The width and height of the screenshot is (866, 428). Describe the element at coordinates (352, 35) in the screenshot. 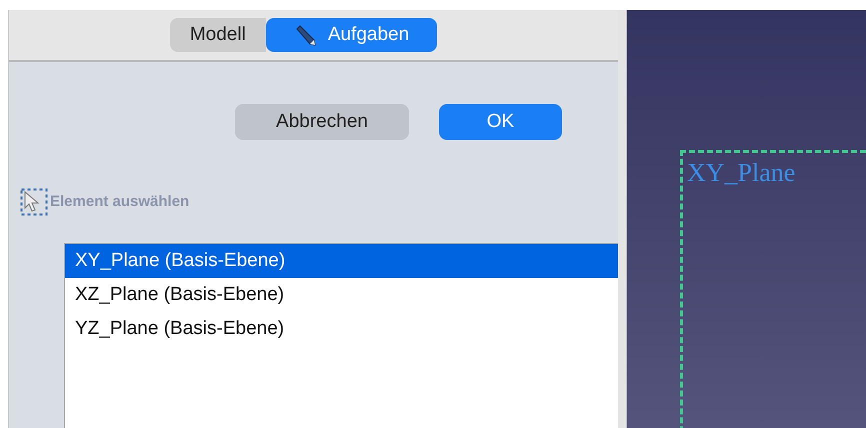

I see `tab: Aufgaben` at that location.